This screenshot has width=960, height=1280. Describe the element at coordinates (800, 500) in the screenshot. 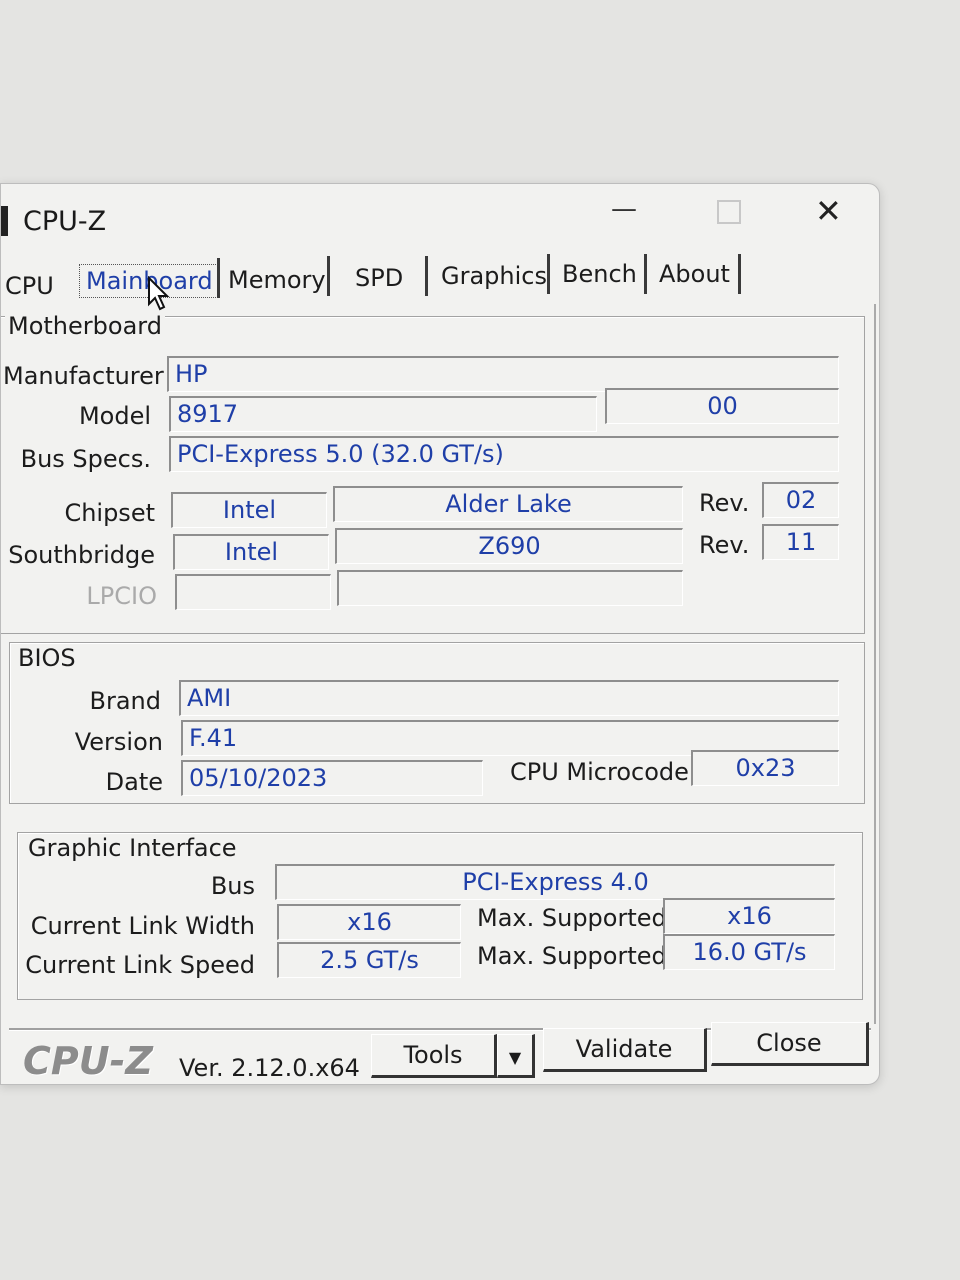

I see `chipset-rev-field: 02` at that location.